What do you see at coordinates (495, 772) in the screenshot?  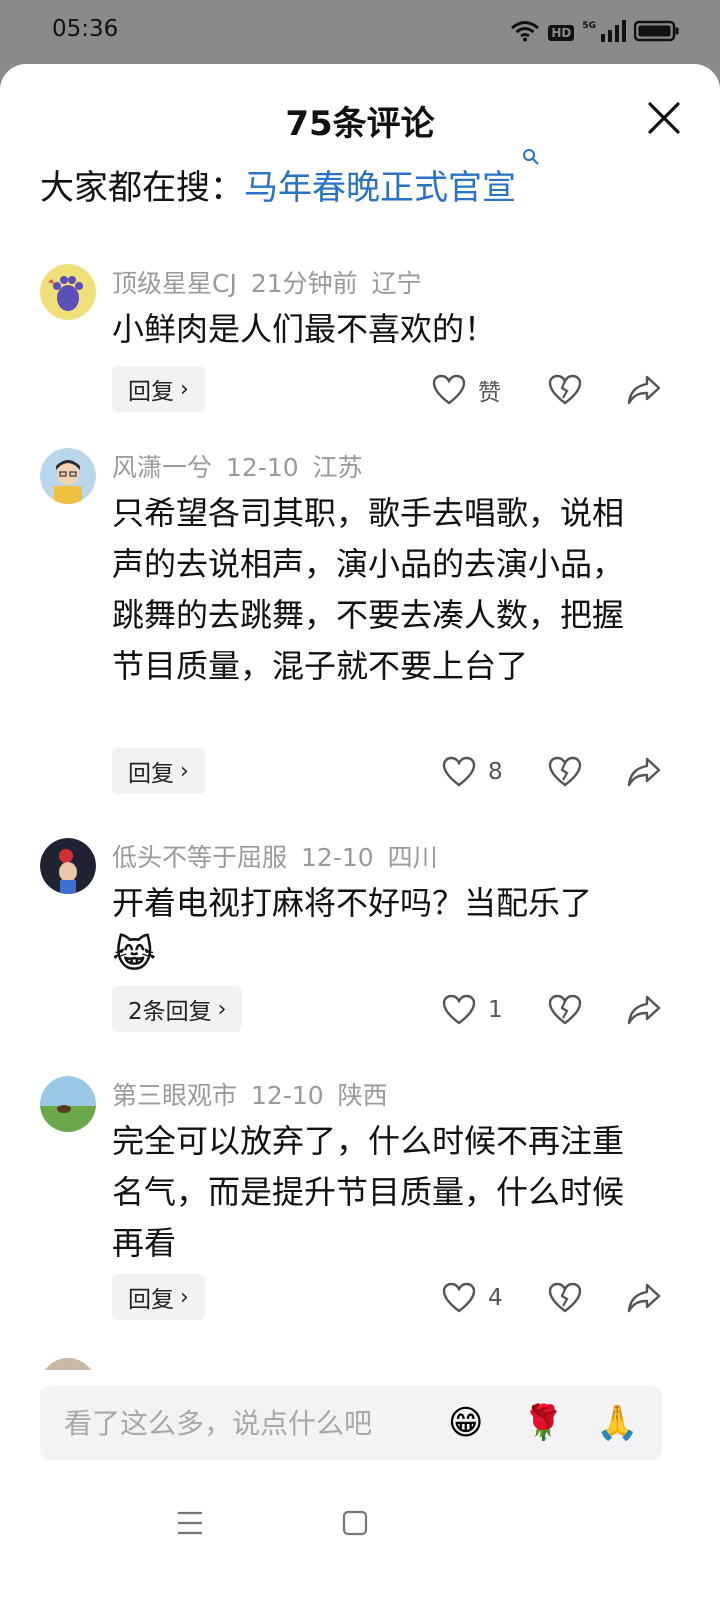 I see `like-count: 8` at bounding box center [495, 772].